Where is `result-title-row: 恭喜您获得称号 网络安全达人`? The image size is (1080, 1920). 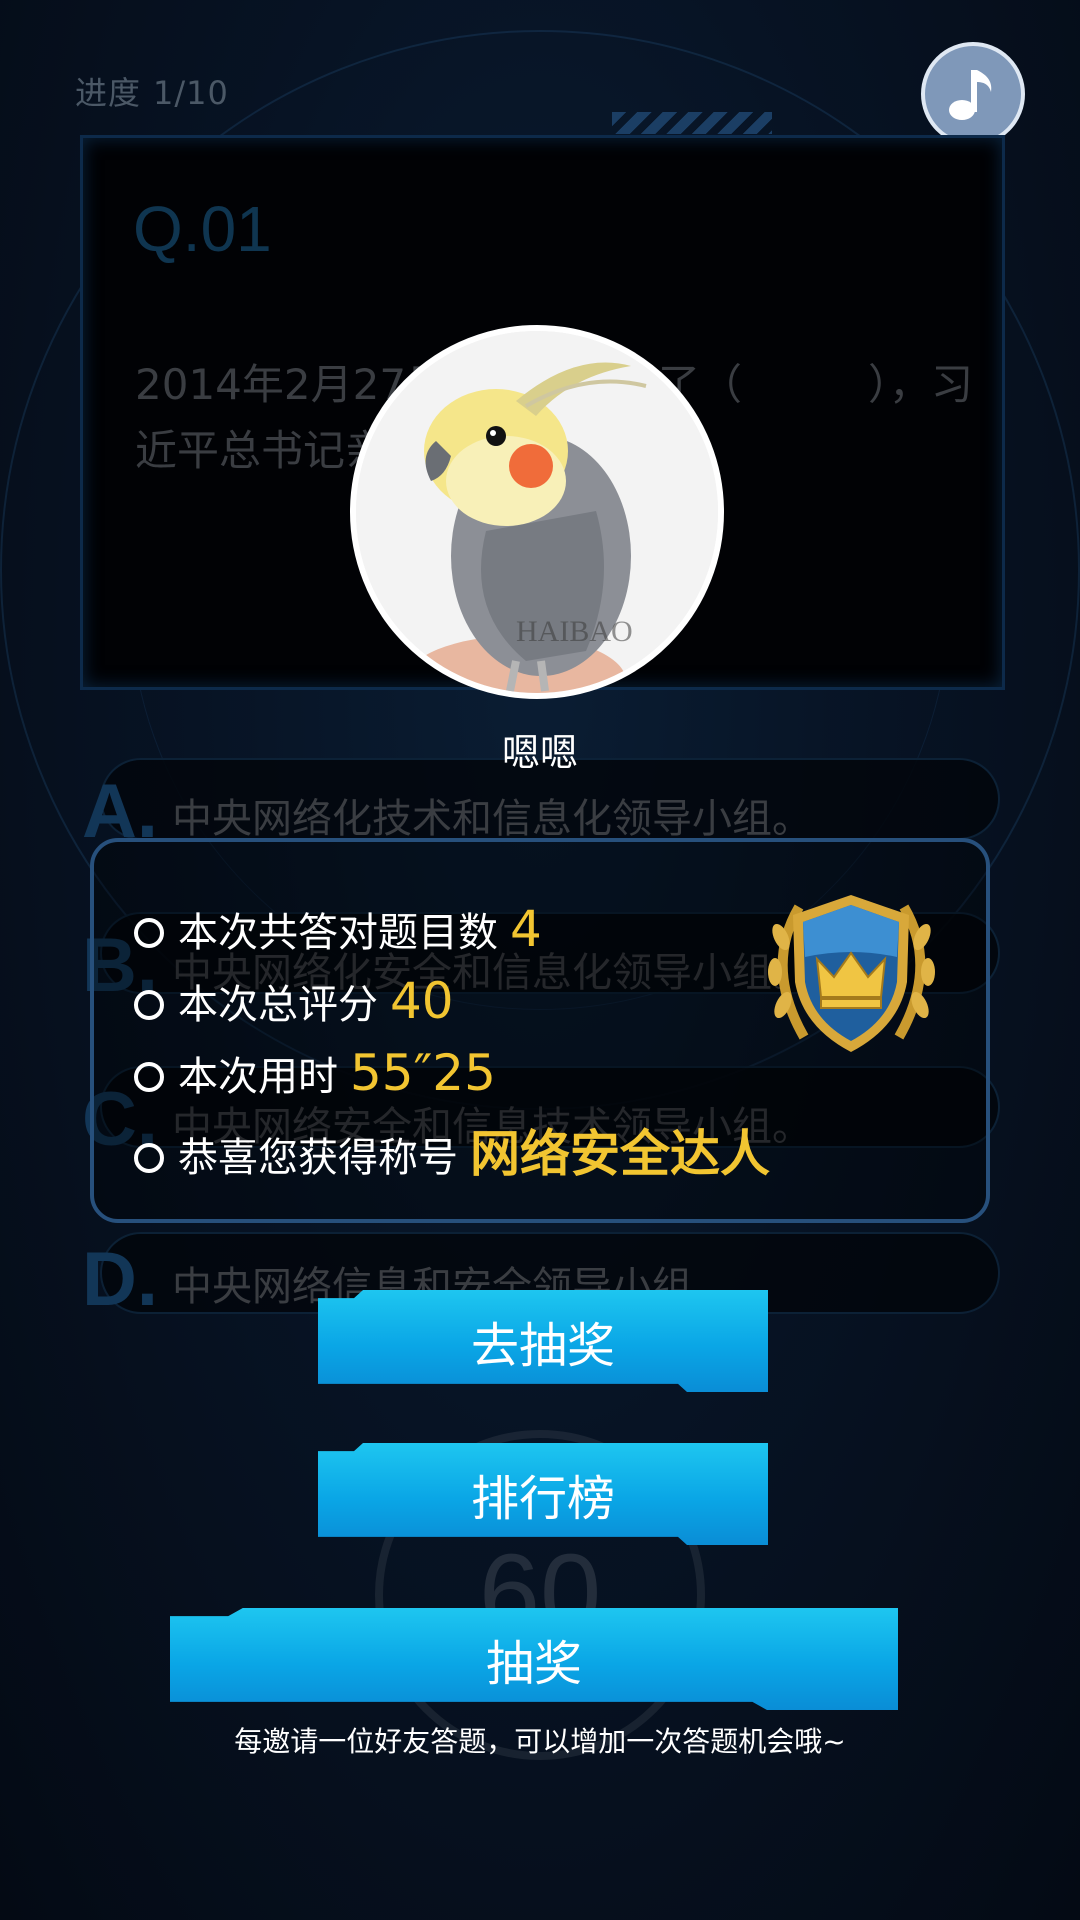 result-title-row: 恭喜您获得称号 网络安全达人 is located at coordinates (452, 1150).